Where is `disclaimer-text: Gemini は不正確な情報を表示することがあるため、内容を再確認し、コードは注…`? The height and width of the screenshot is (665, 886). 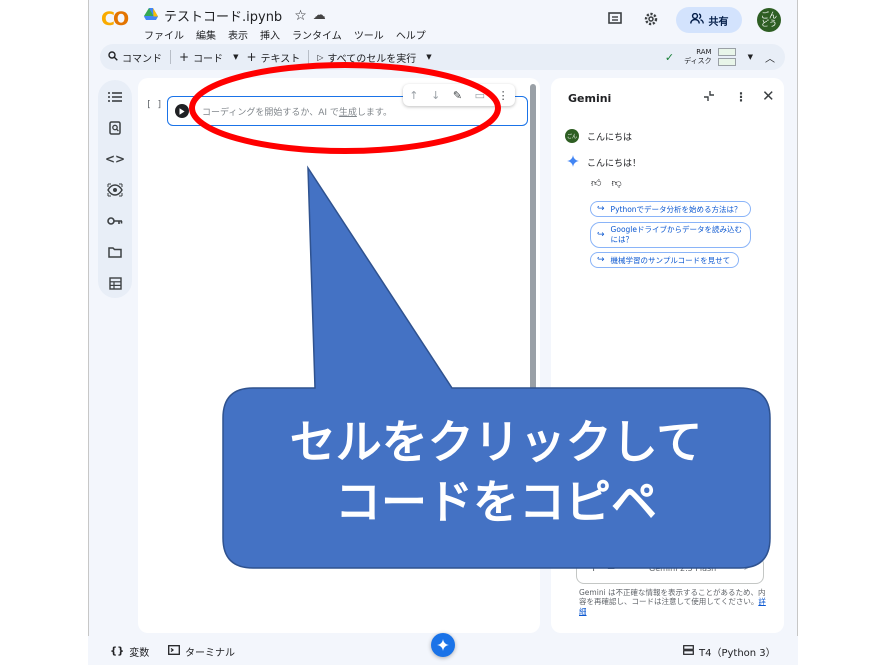
disclaimer-text: Gemini は不正確な情報を表示することがあるため、内容を再確認し、コードは注… is located at coordinates (672, 597).